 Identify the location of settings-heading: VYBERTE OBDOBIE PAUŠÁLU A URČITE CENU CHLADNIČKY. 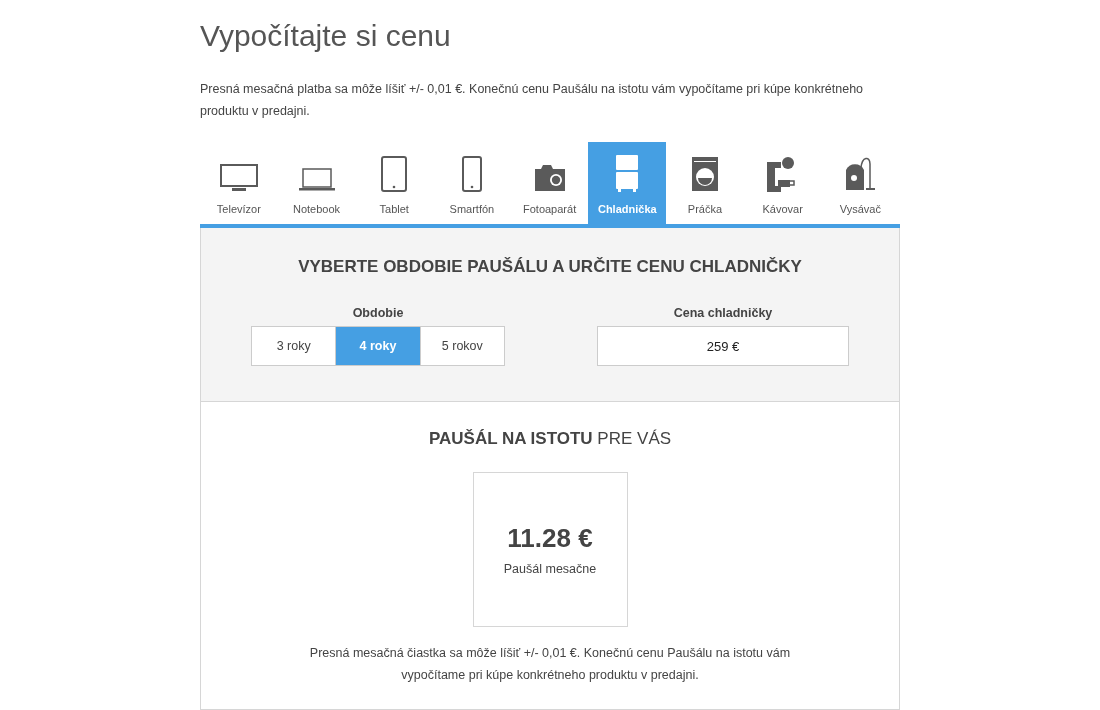
(550, 267).